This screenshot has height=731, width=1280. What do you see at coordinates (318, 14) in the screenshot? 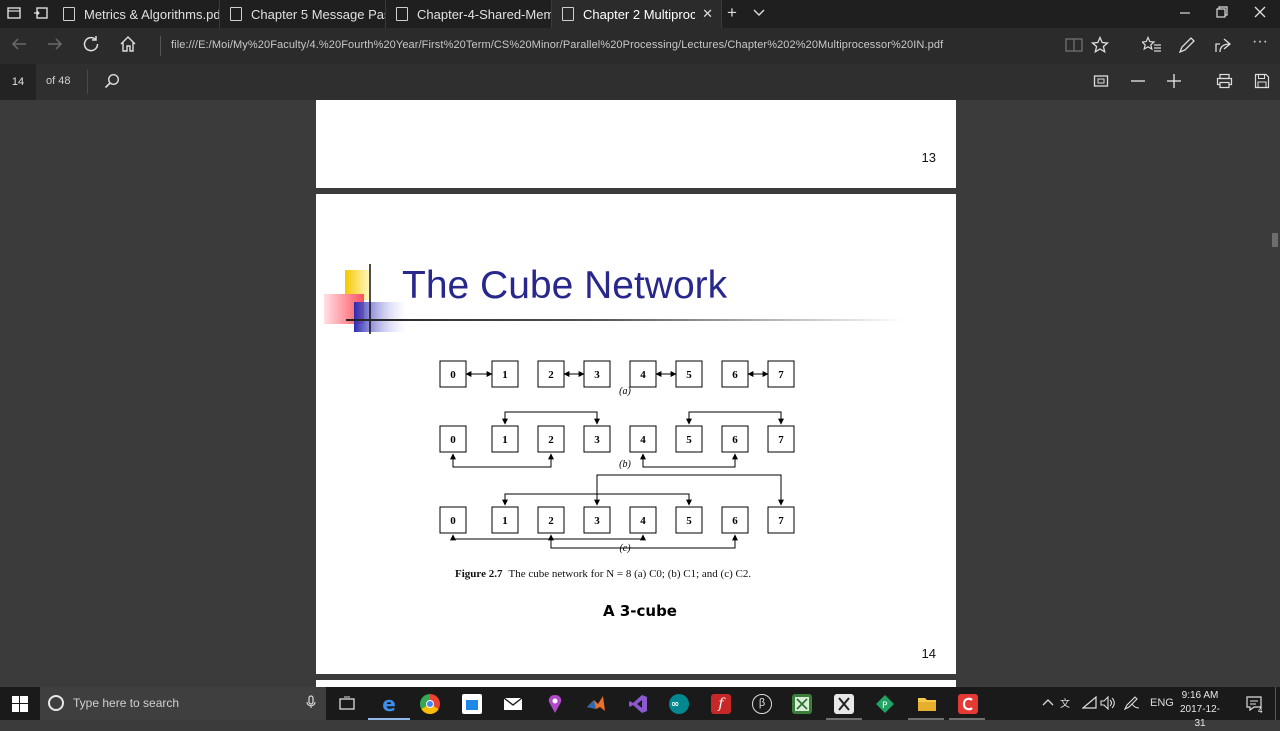
I see `tab-label: Chapter 5 Message Passing` at bounding box center [318, 14].